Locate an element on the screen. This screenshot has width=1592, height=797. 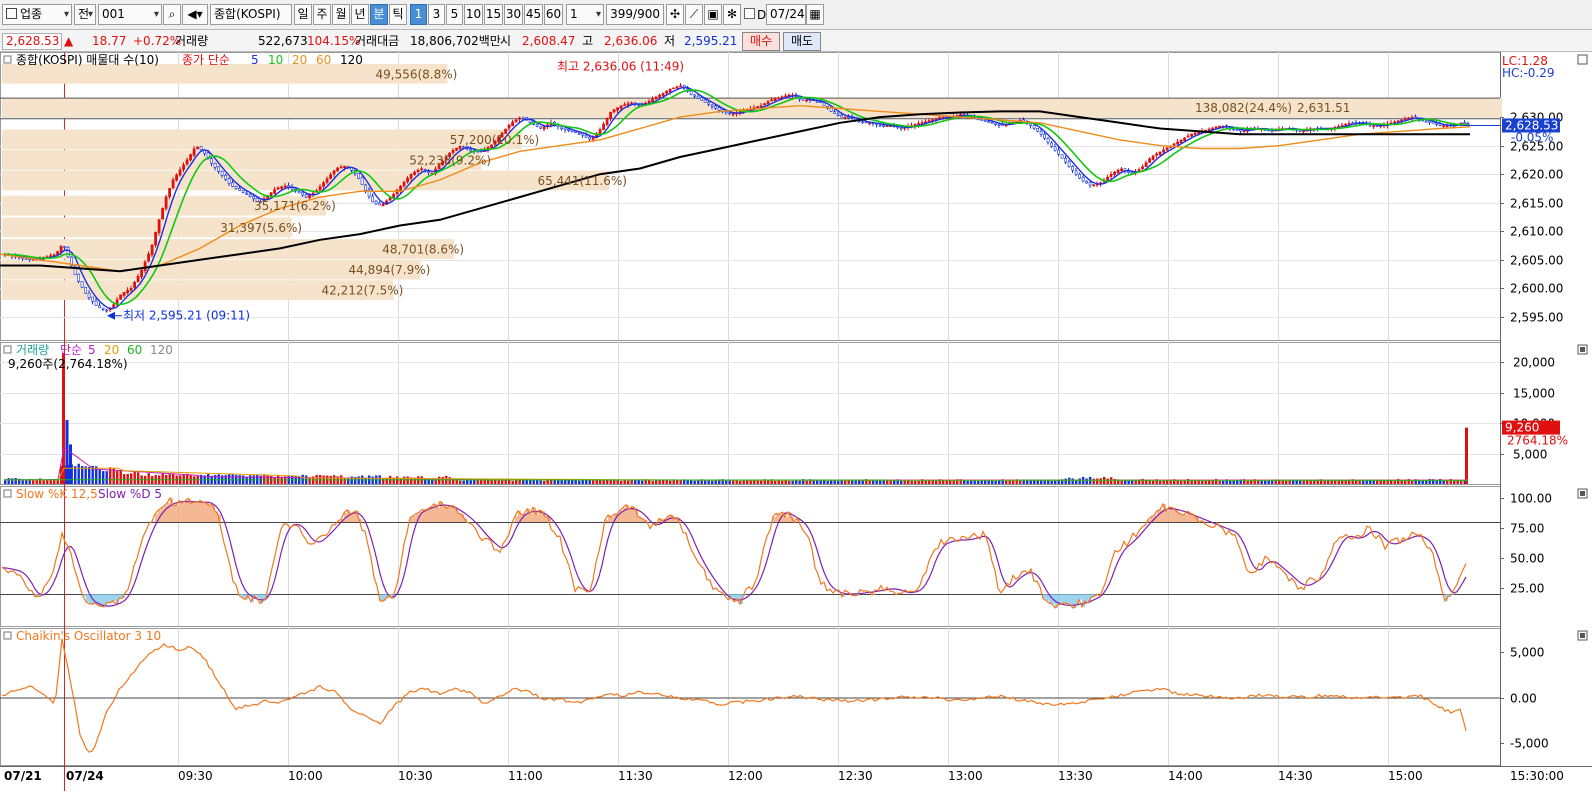
stoch-panel-toggle-icon is located at coordinates (7, 493).